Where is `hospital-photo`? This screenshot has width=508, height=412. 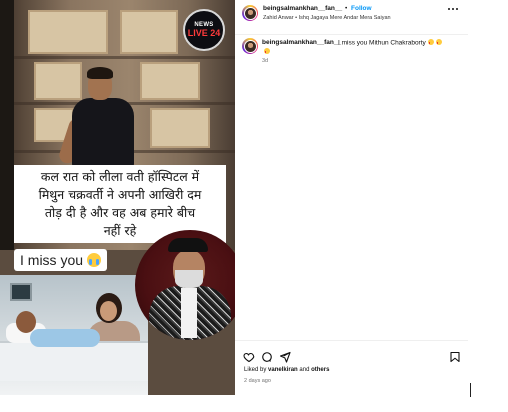 hospital-photo is located at coordinates (74, 335).